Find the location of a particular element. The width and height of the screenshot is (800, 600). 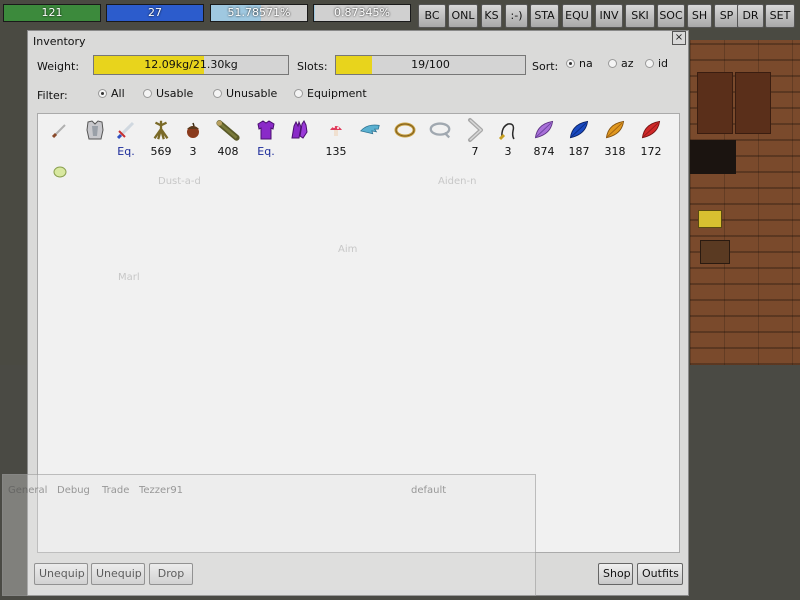

inventory-slot: 135 is located at coordinates (336, 137).